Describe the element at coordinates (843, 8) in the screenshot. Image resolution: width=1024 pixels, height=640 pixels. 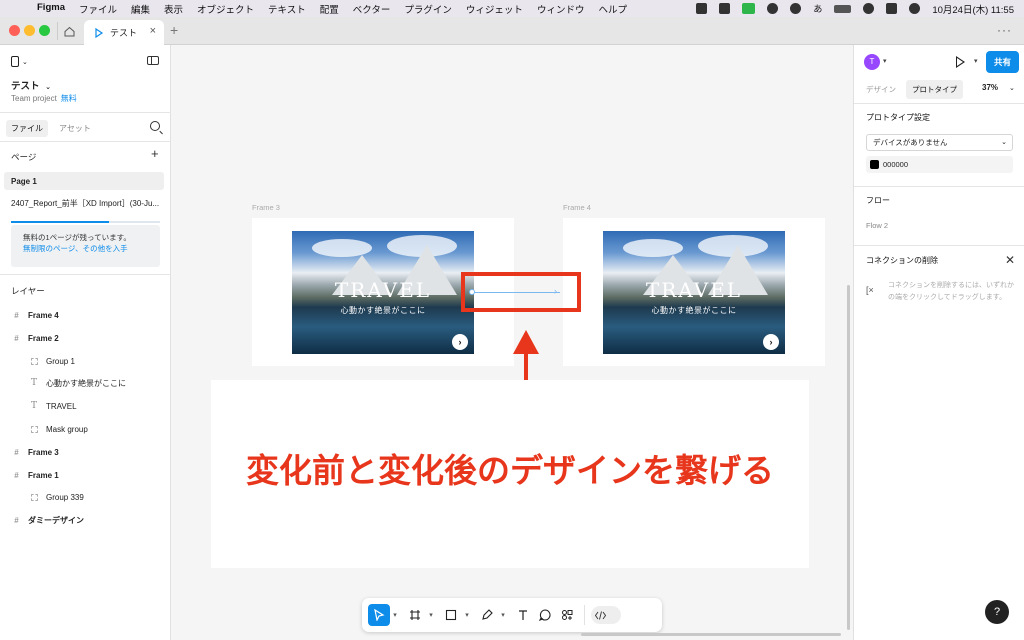
I see `battery-icon` at that location.